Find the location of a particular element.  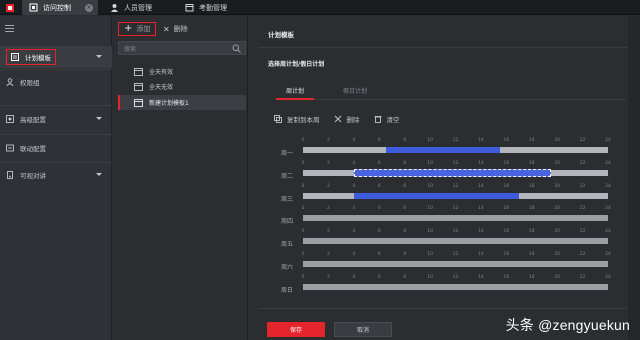

search-input: 搜索 is located at coordinates (182, 48).